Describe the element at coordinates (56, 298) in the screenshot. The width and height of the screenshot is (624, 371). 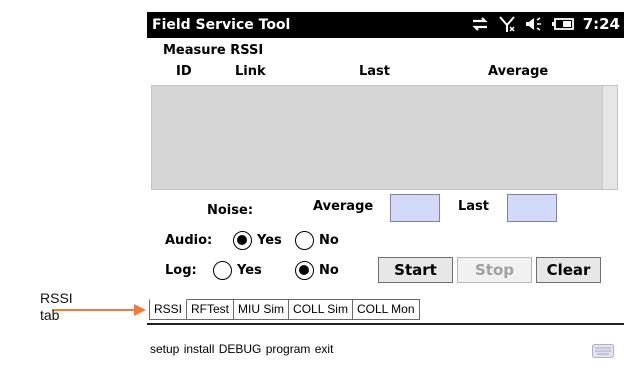
I see `callout-line-1: RSSI` at that location.